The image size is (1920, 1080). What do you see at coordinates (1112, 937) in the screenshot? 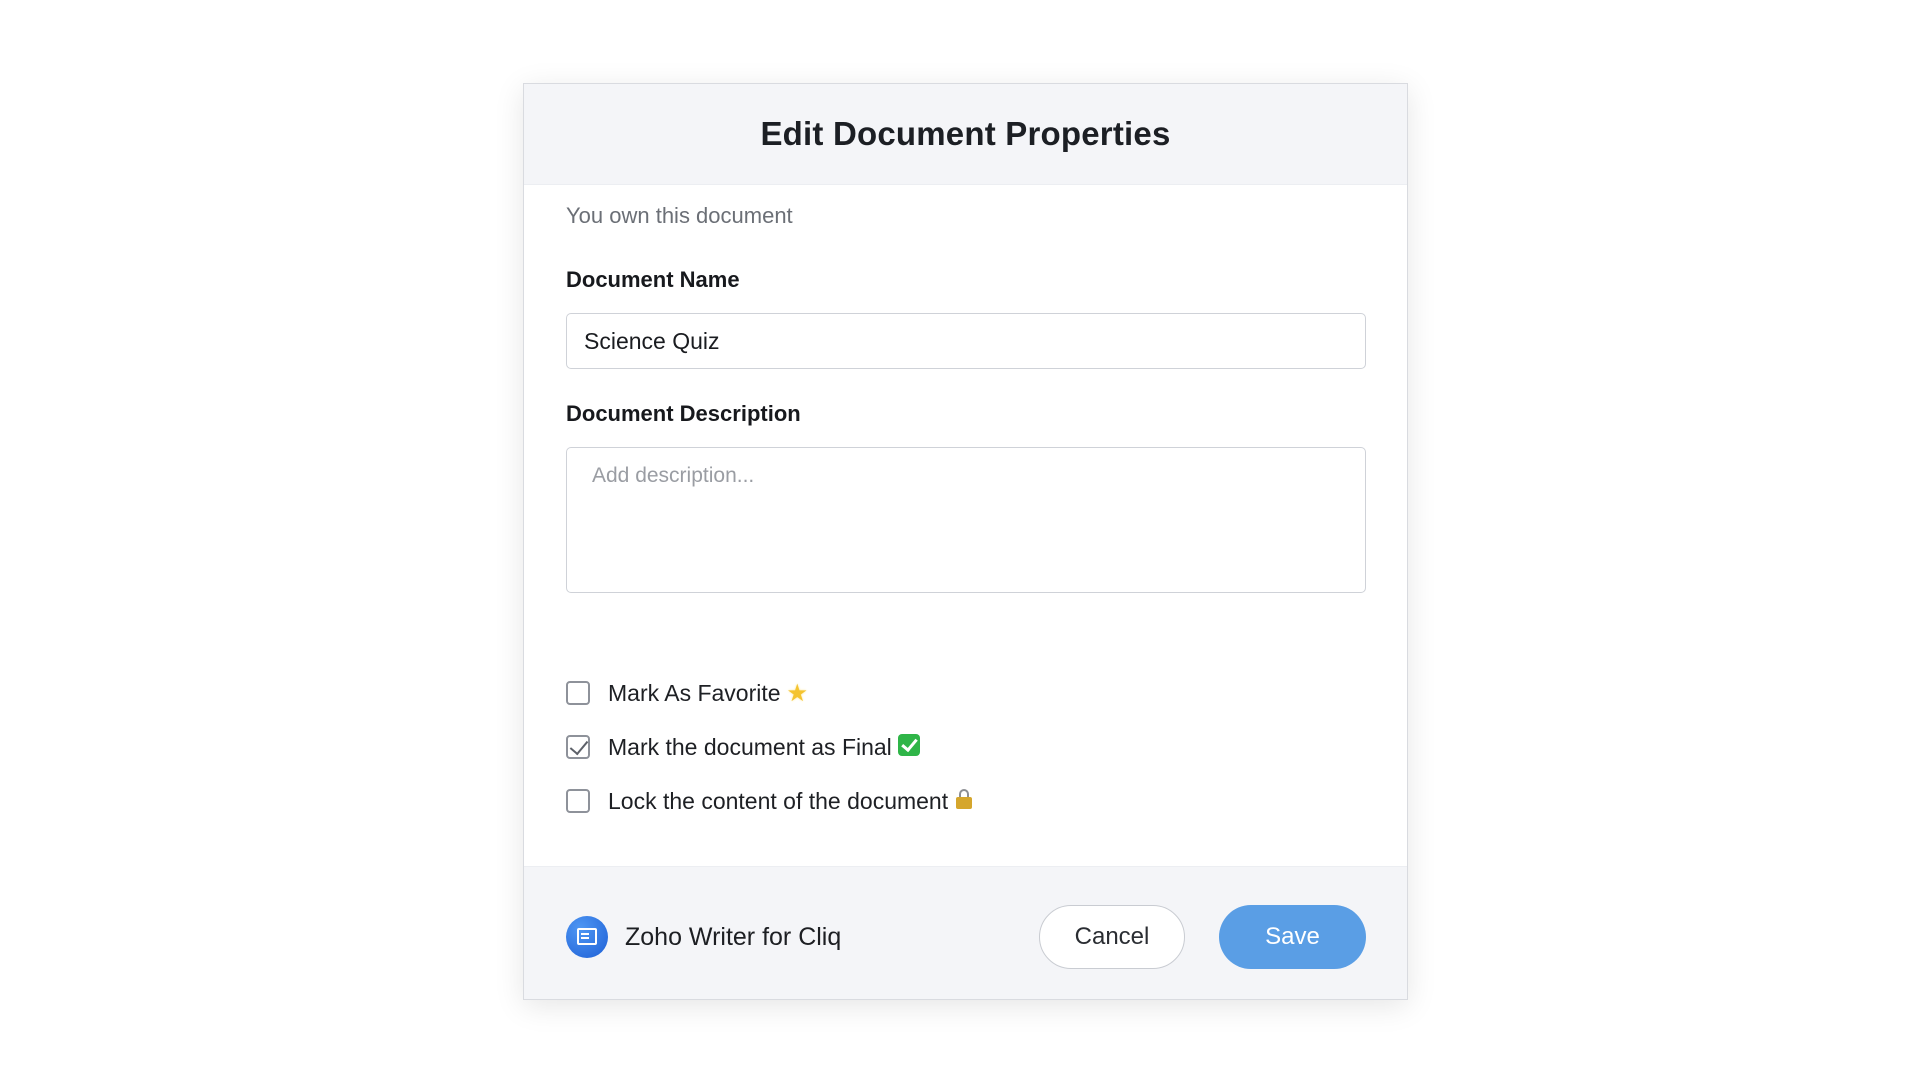
I see `cancel-button: Cancel` at bounding box center [1112, 937].